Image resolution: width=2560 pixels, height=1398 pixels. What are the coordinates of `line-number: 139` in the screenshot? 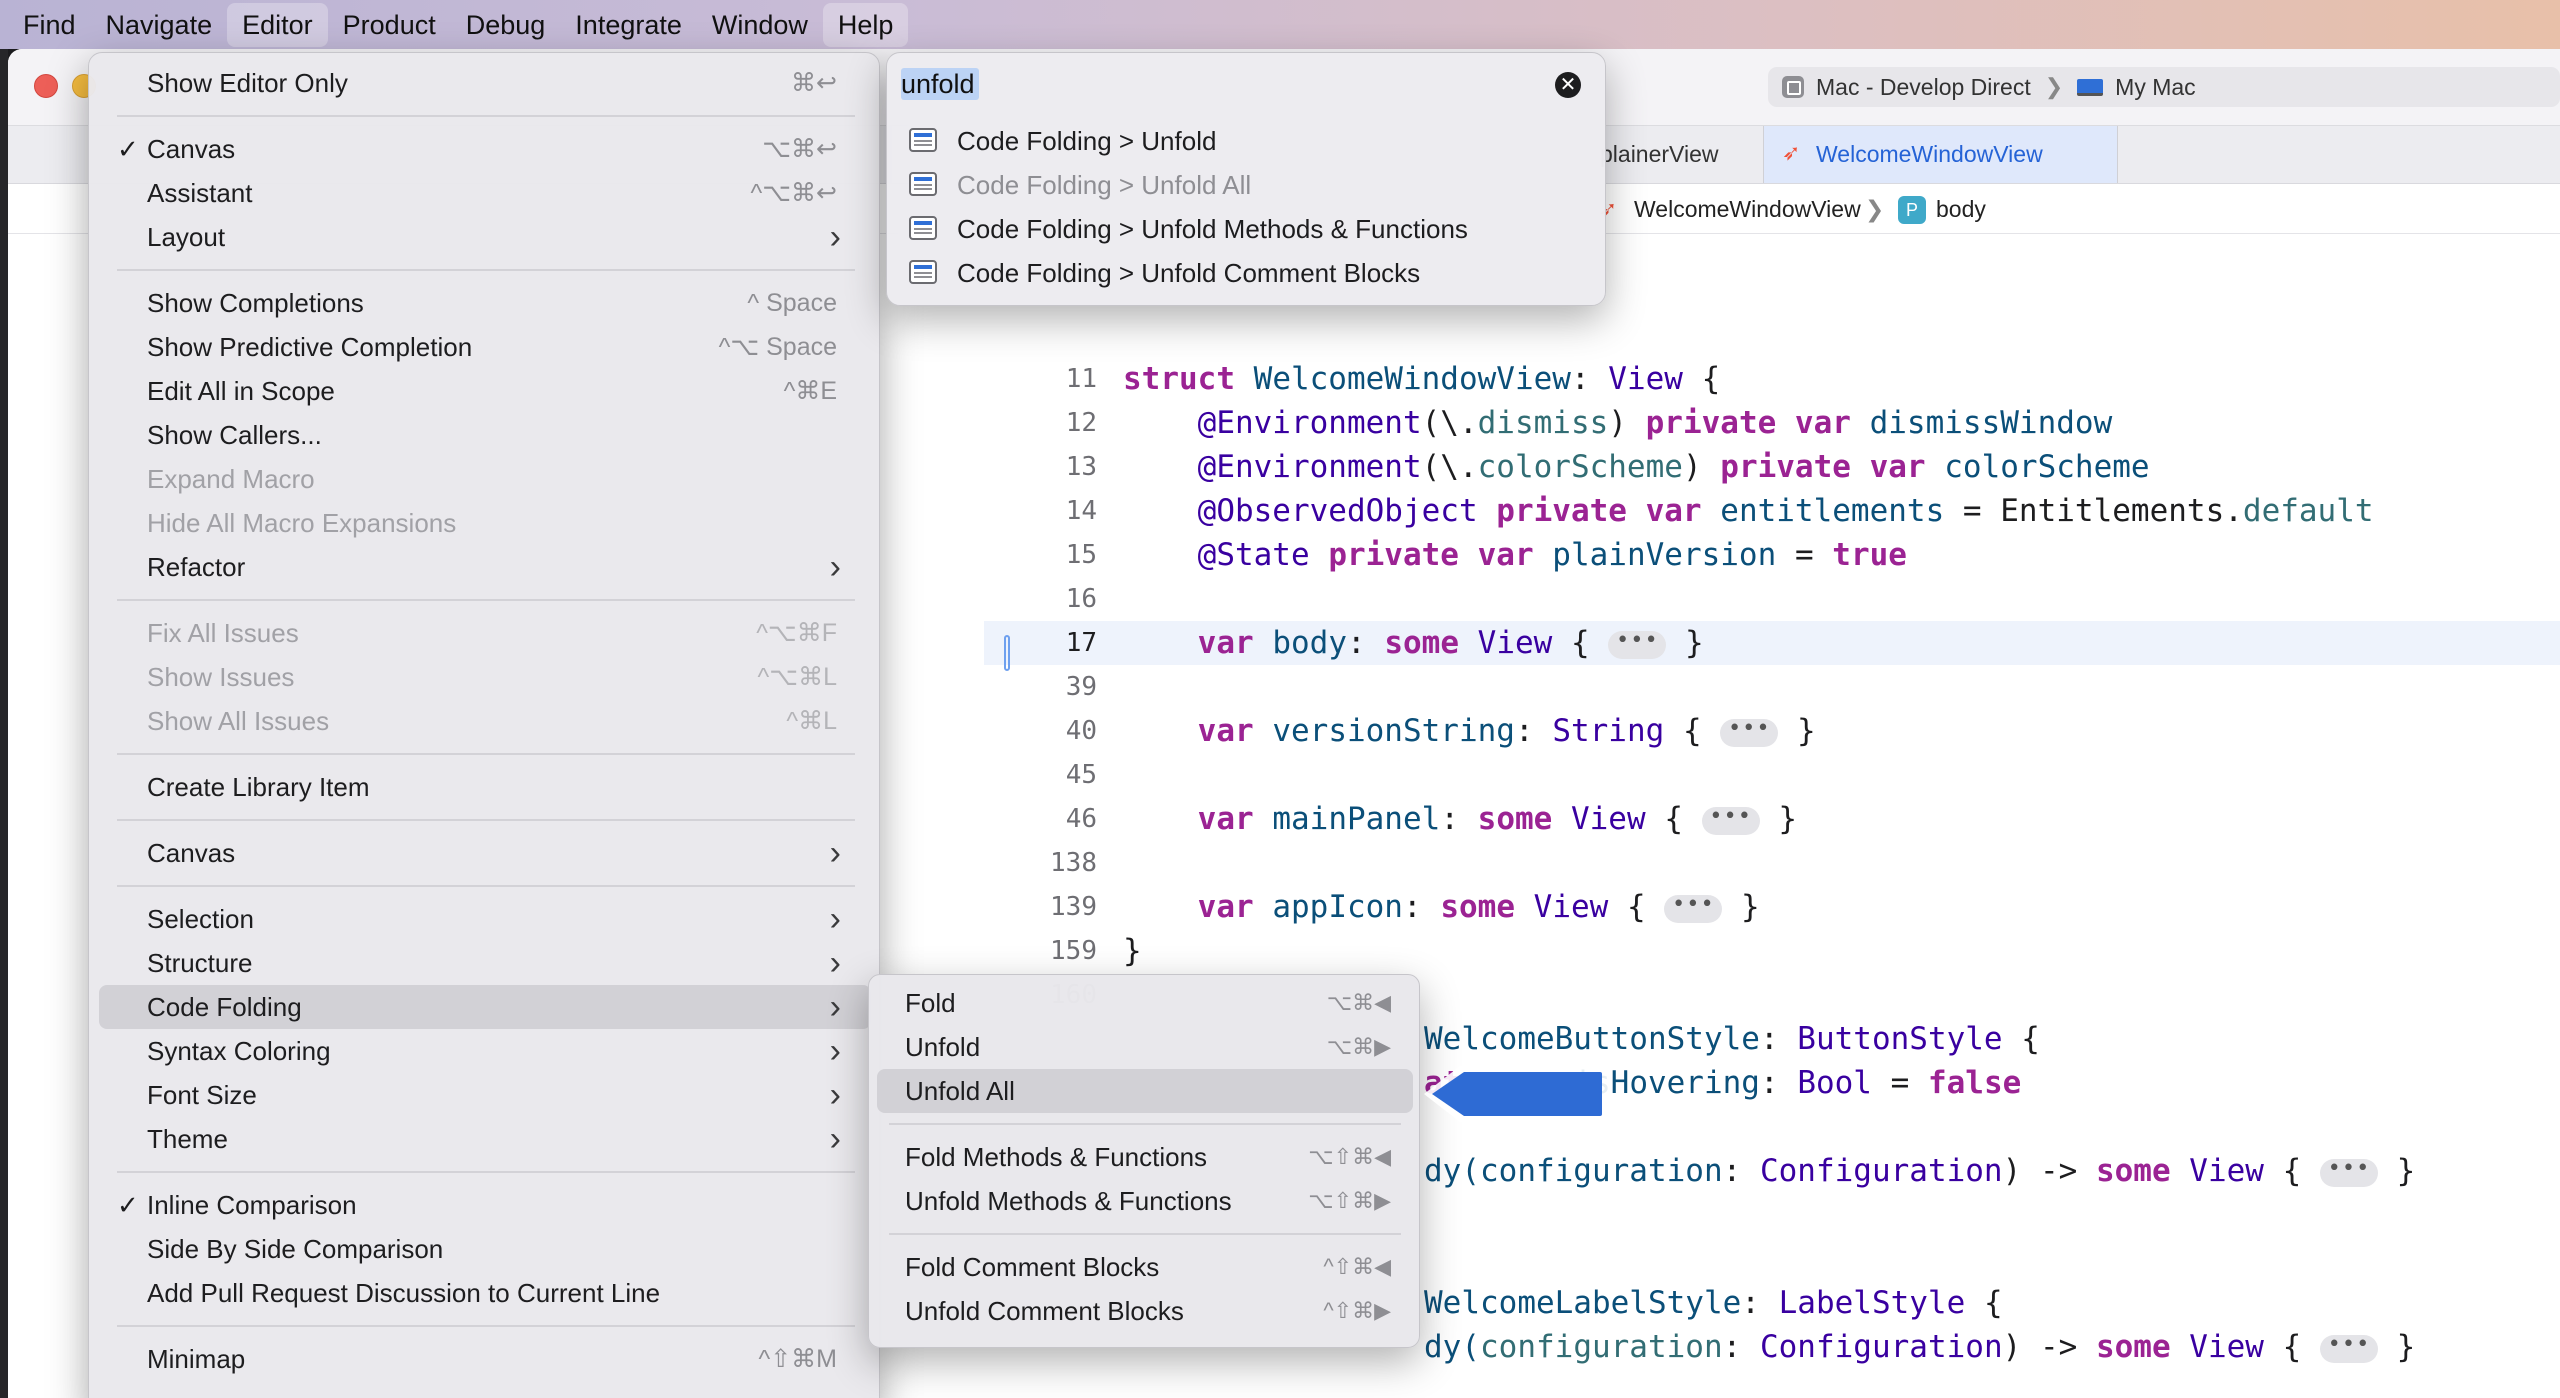 It's located at (1073, 907).